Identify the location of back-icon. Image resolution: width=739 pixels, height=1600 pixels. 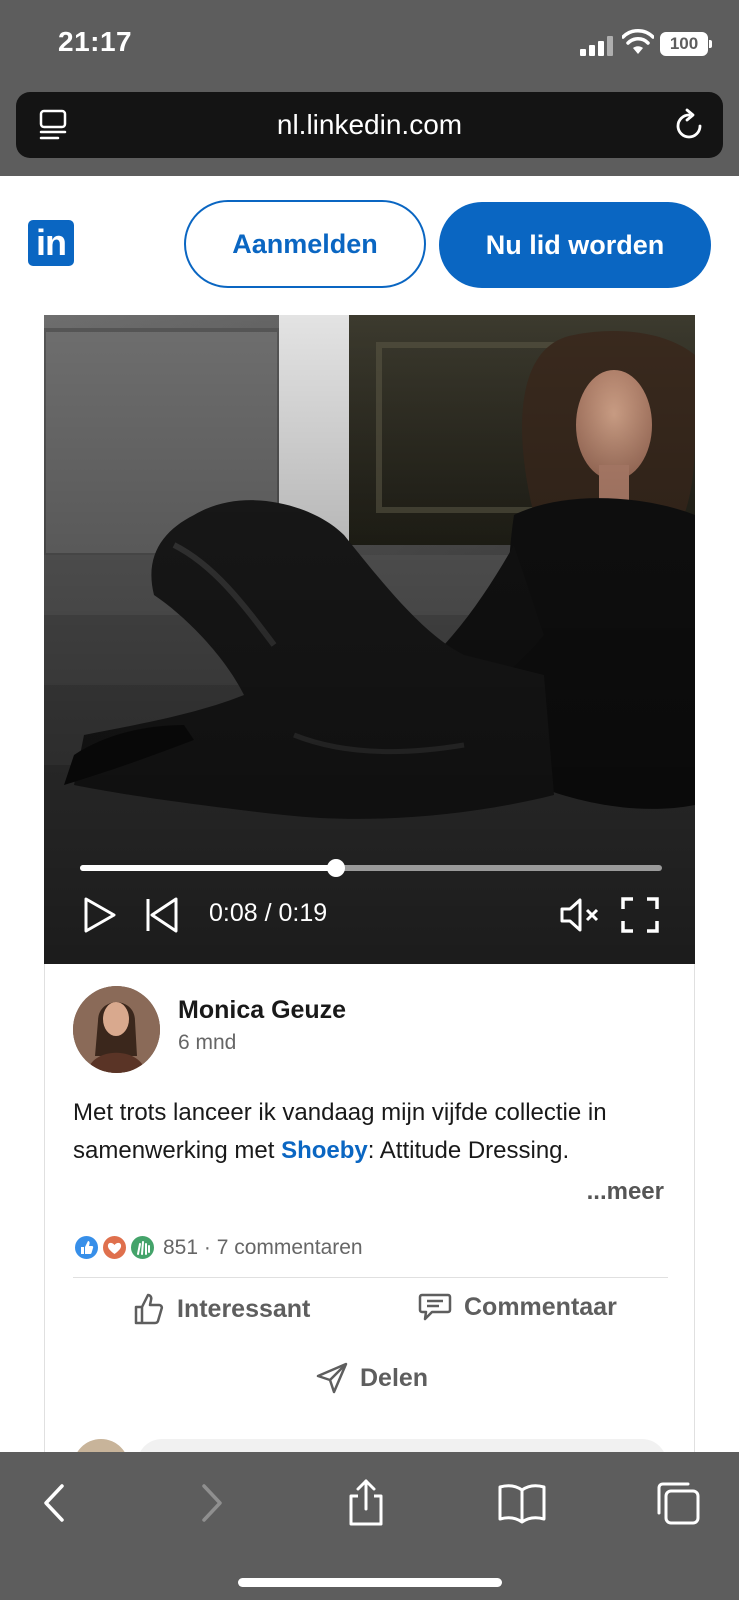
(55, 1503).